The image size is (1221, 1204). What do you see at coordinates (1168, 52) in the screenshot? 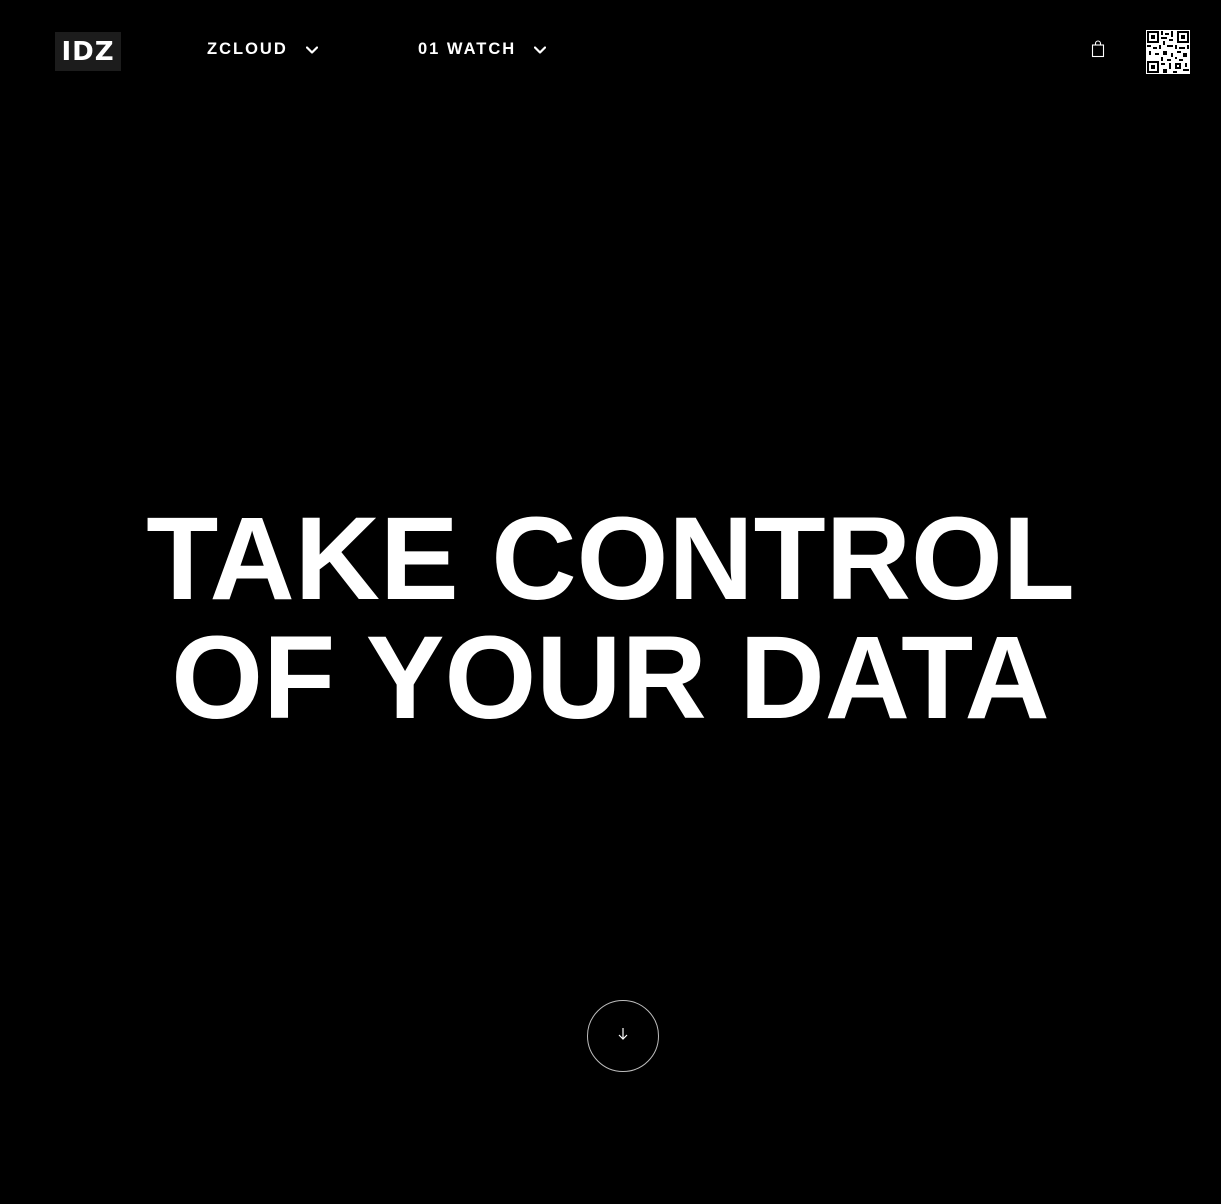
I see `qr-code-icon` at bounding box center [1168, 52].